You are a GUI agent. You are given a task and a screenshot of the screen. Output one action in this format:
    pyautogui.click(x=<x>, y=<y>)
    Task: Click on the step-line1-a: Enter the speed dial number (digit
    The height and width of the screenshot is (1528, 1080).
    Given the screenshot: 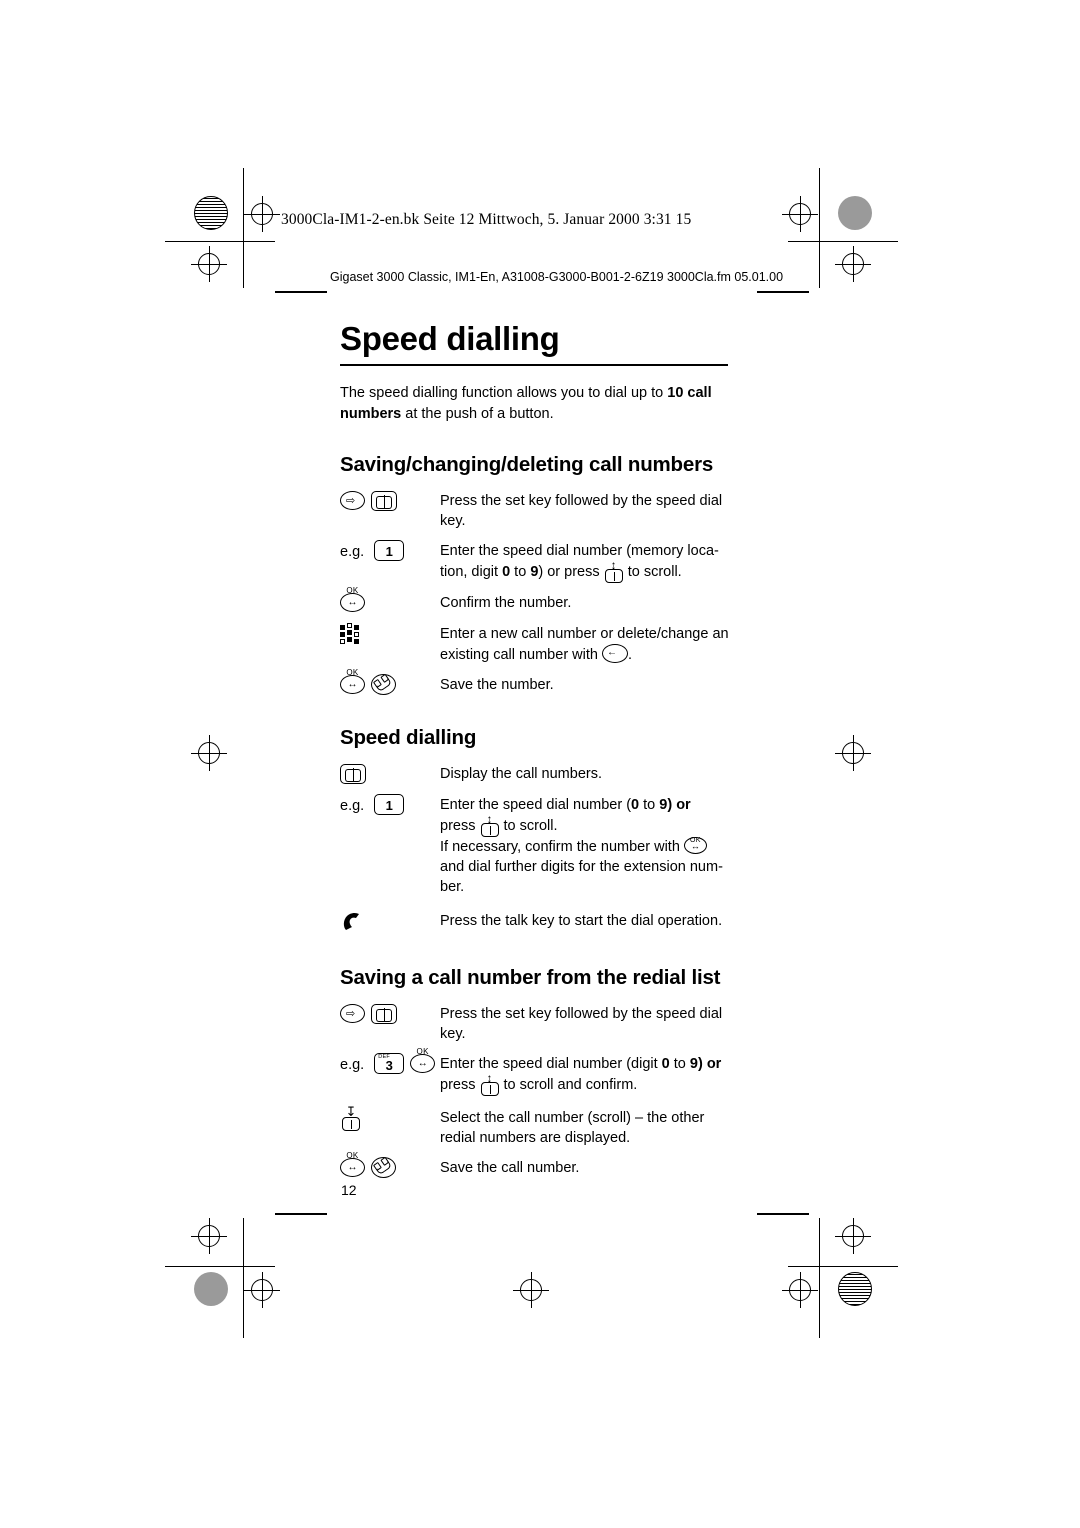 What is the action you would take?
    pyautogui.click(x=551, y=1063)
    